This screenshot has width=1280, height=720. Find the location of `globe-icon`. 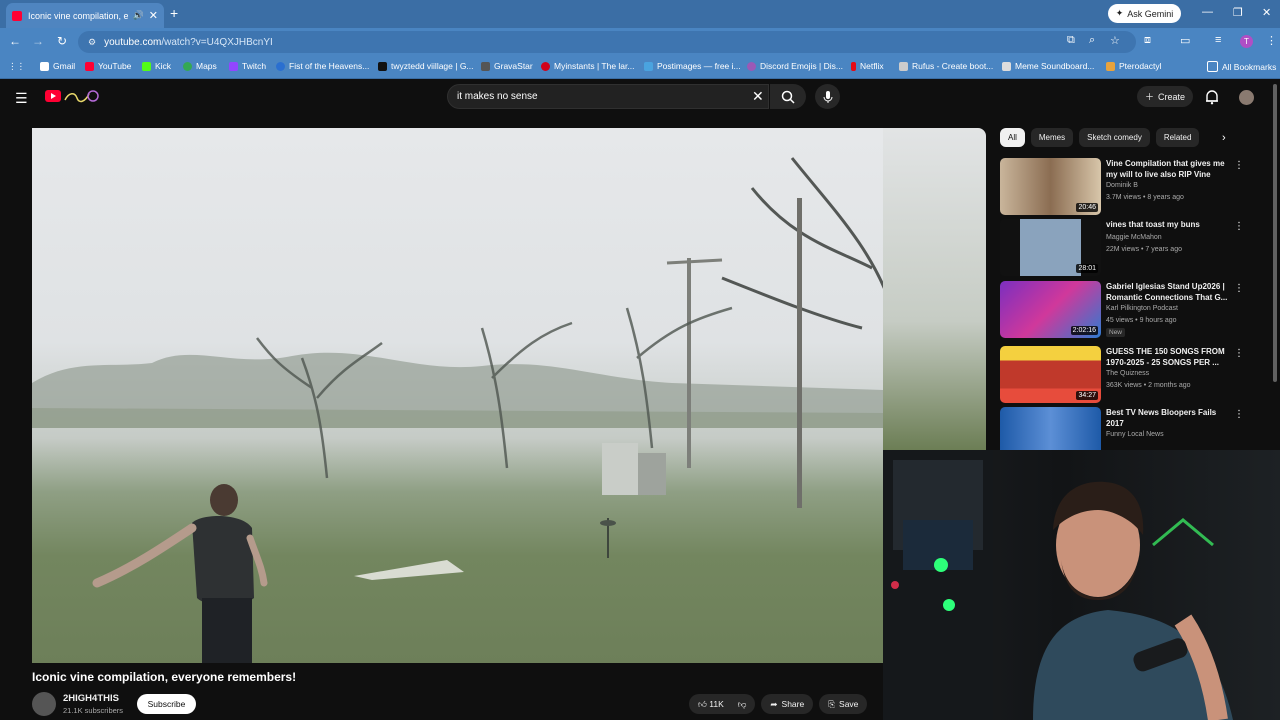

globe-icon is located at coordinates (280, 66).